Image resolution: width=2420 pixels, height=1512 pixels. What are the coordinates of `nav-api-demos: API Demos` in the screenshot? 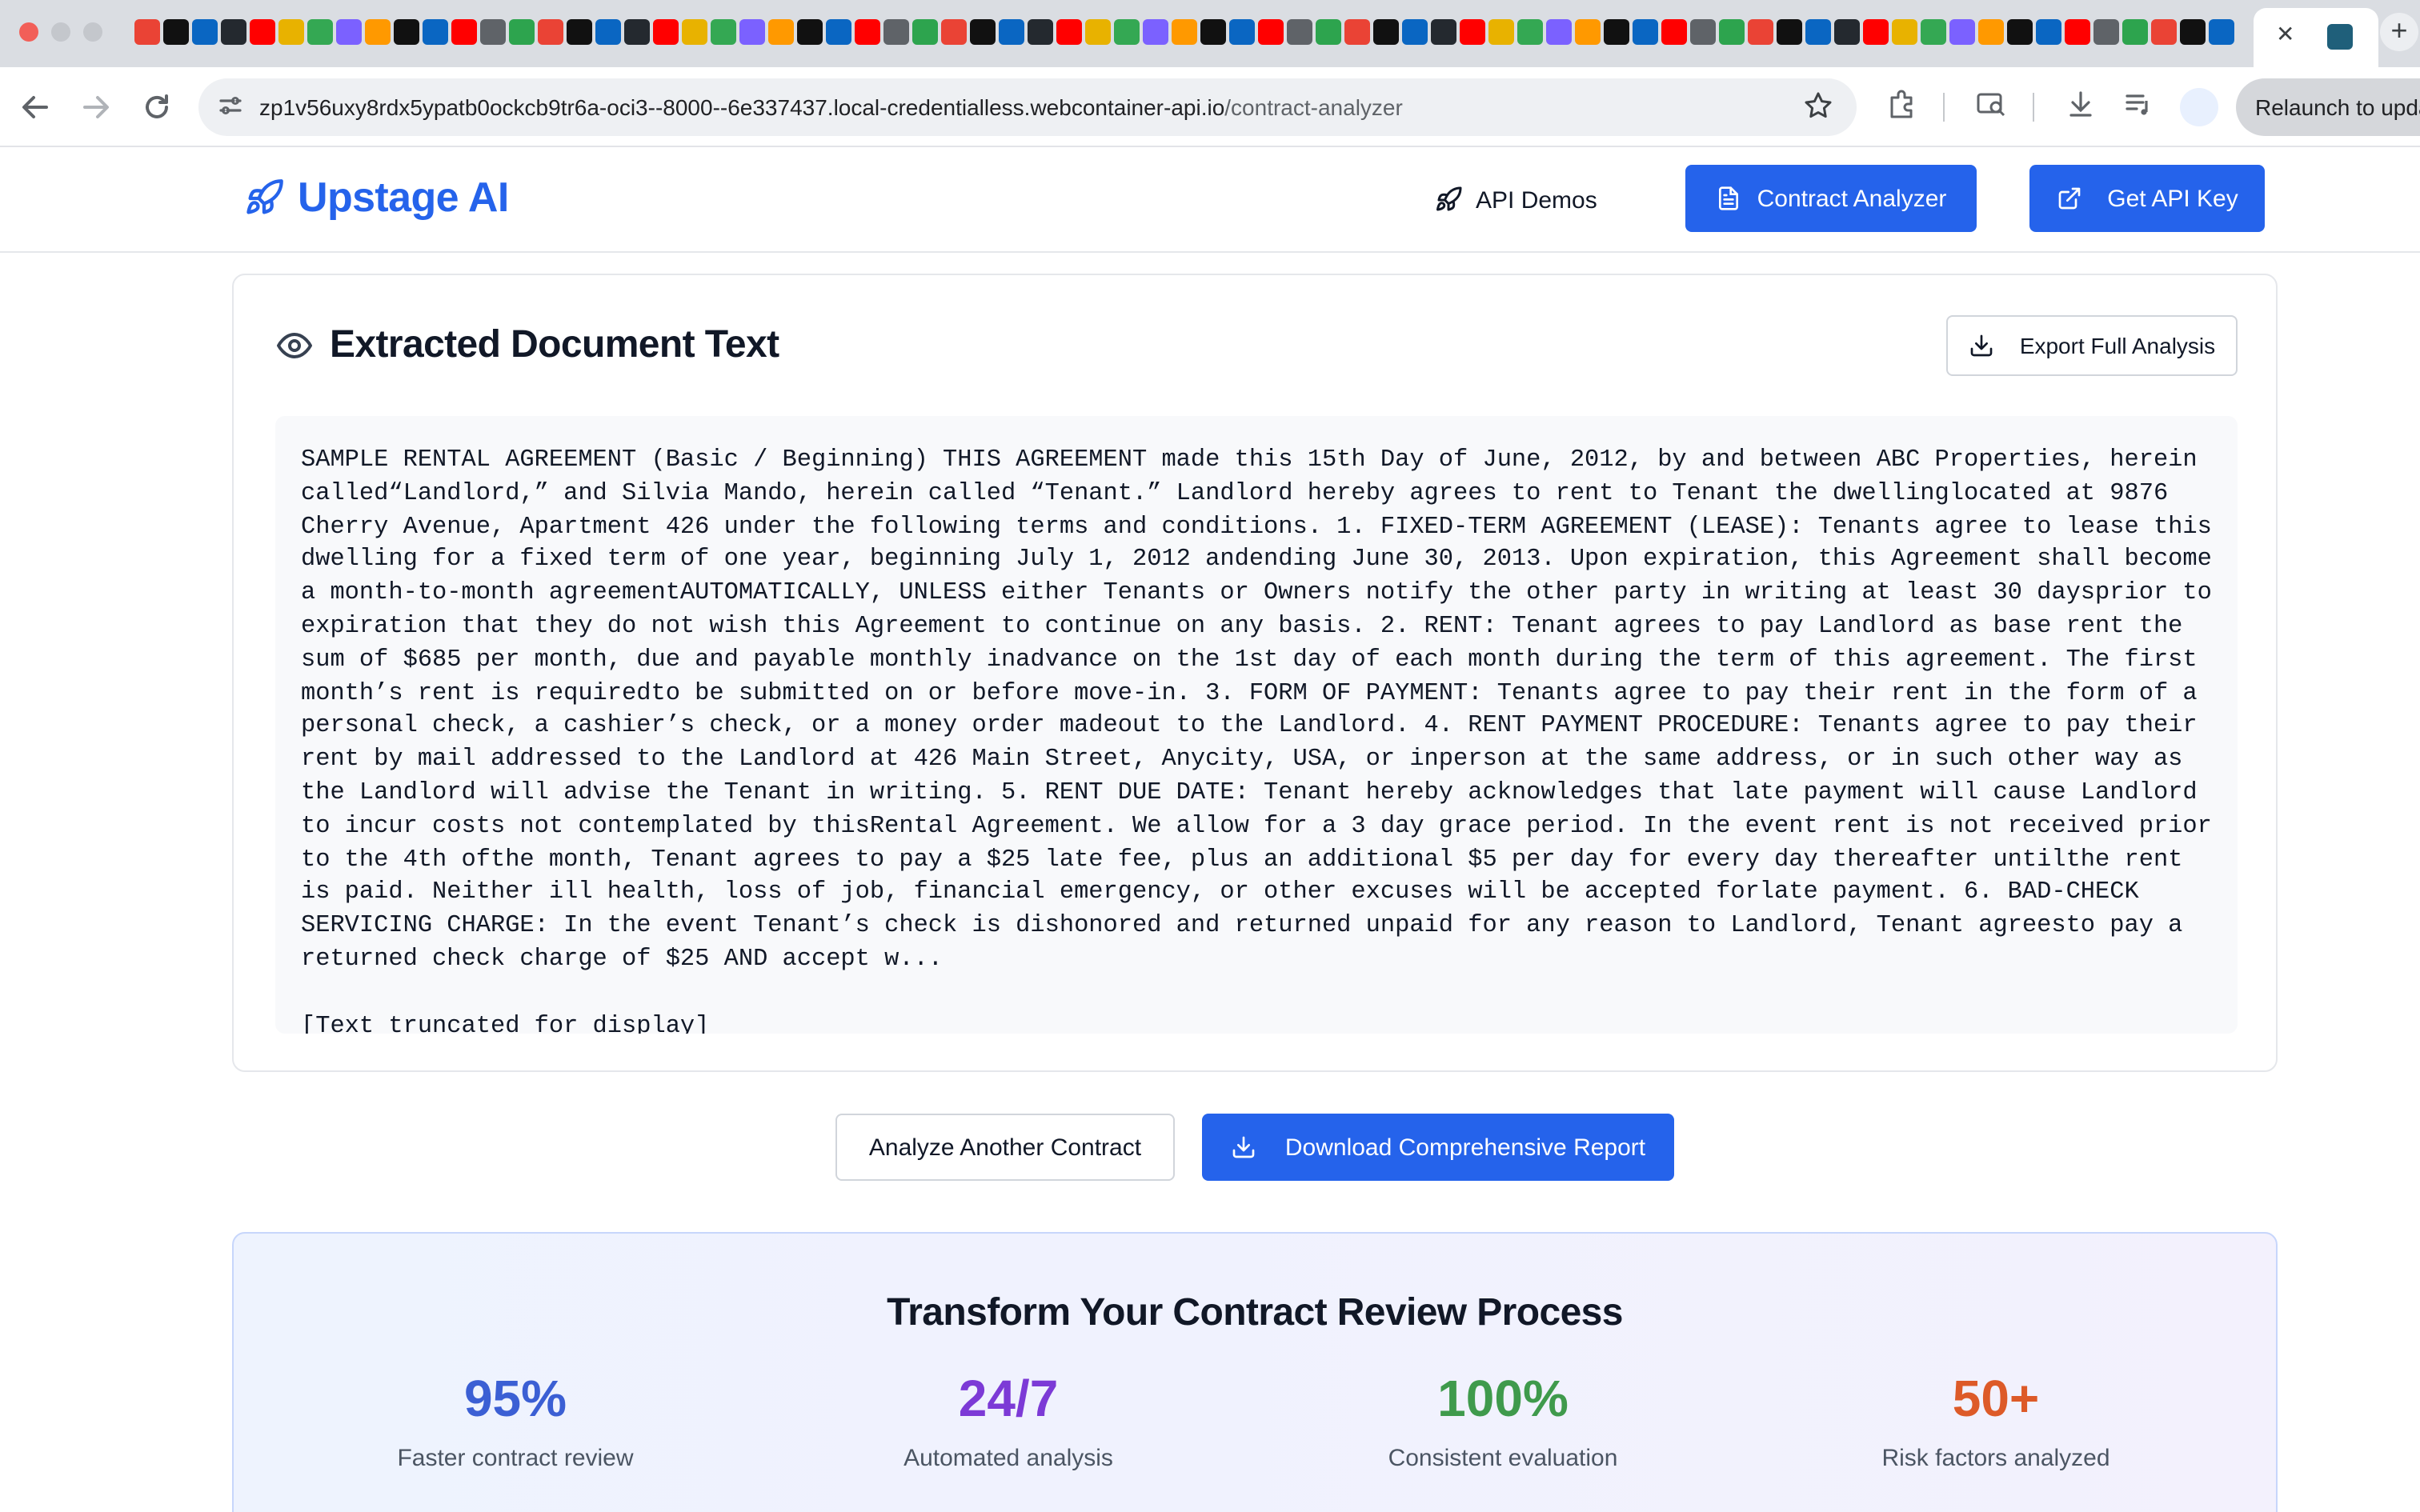 It's located at (1515, 200).